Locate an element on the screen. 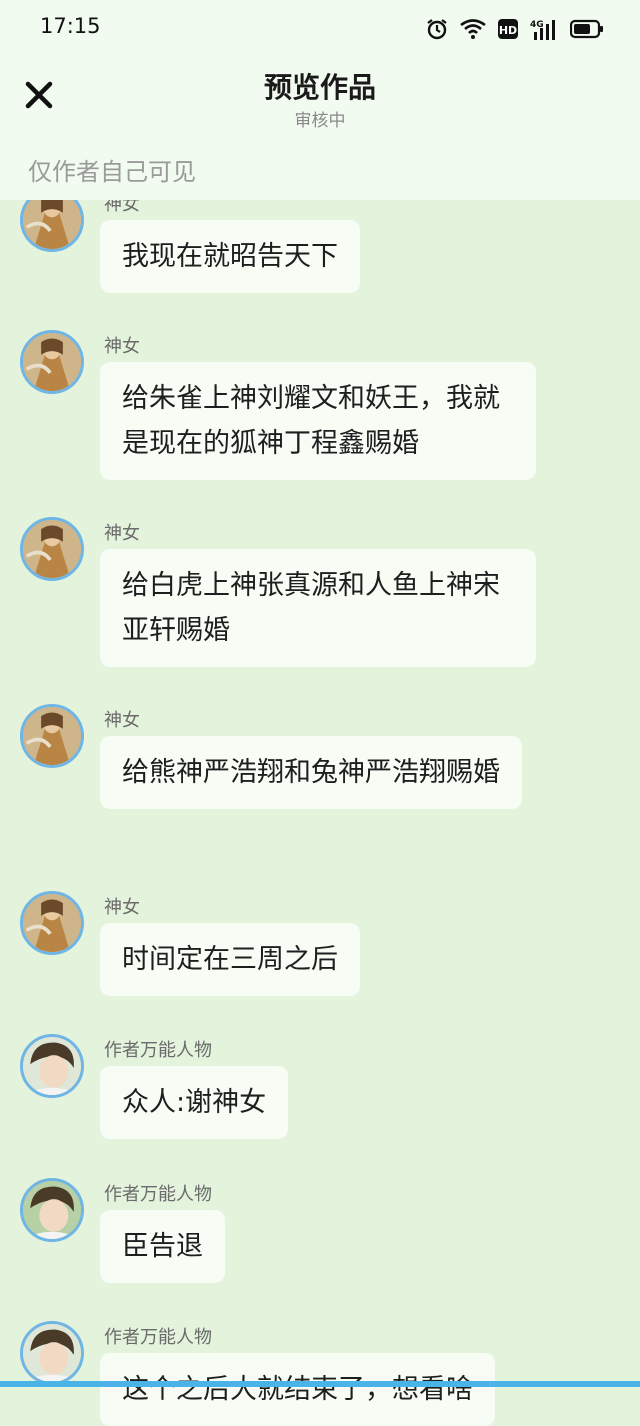 The height and width of the screenshot is (1426, 640). message-bubble: 众人:谢神女 is located at coordinates (194, 1102).